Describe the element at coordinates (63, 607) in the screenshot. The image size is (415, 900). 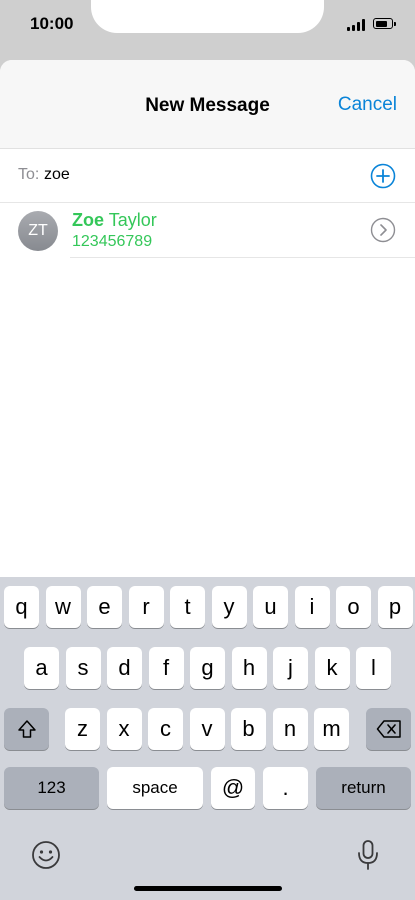
I see `key-w: w` at that location.